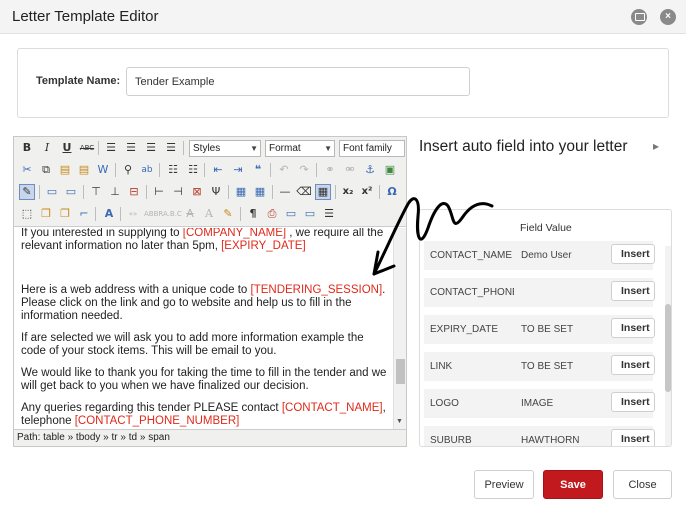 This screenshot has width=686, height=513. I want to click on copy-icon: ⧉, so click(46, 170).